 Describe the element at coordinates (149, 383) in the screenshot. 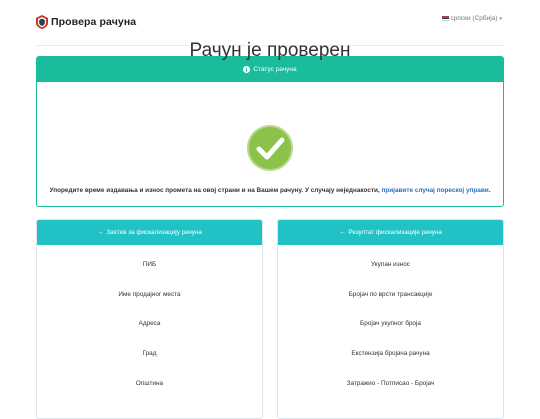

I see `request-row-municipality: Општина` at that location.